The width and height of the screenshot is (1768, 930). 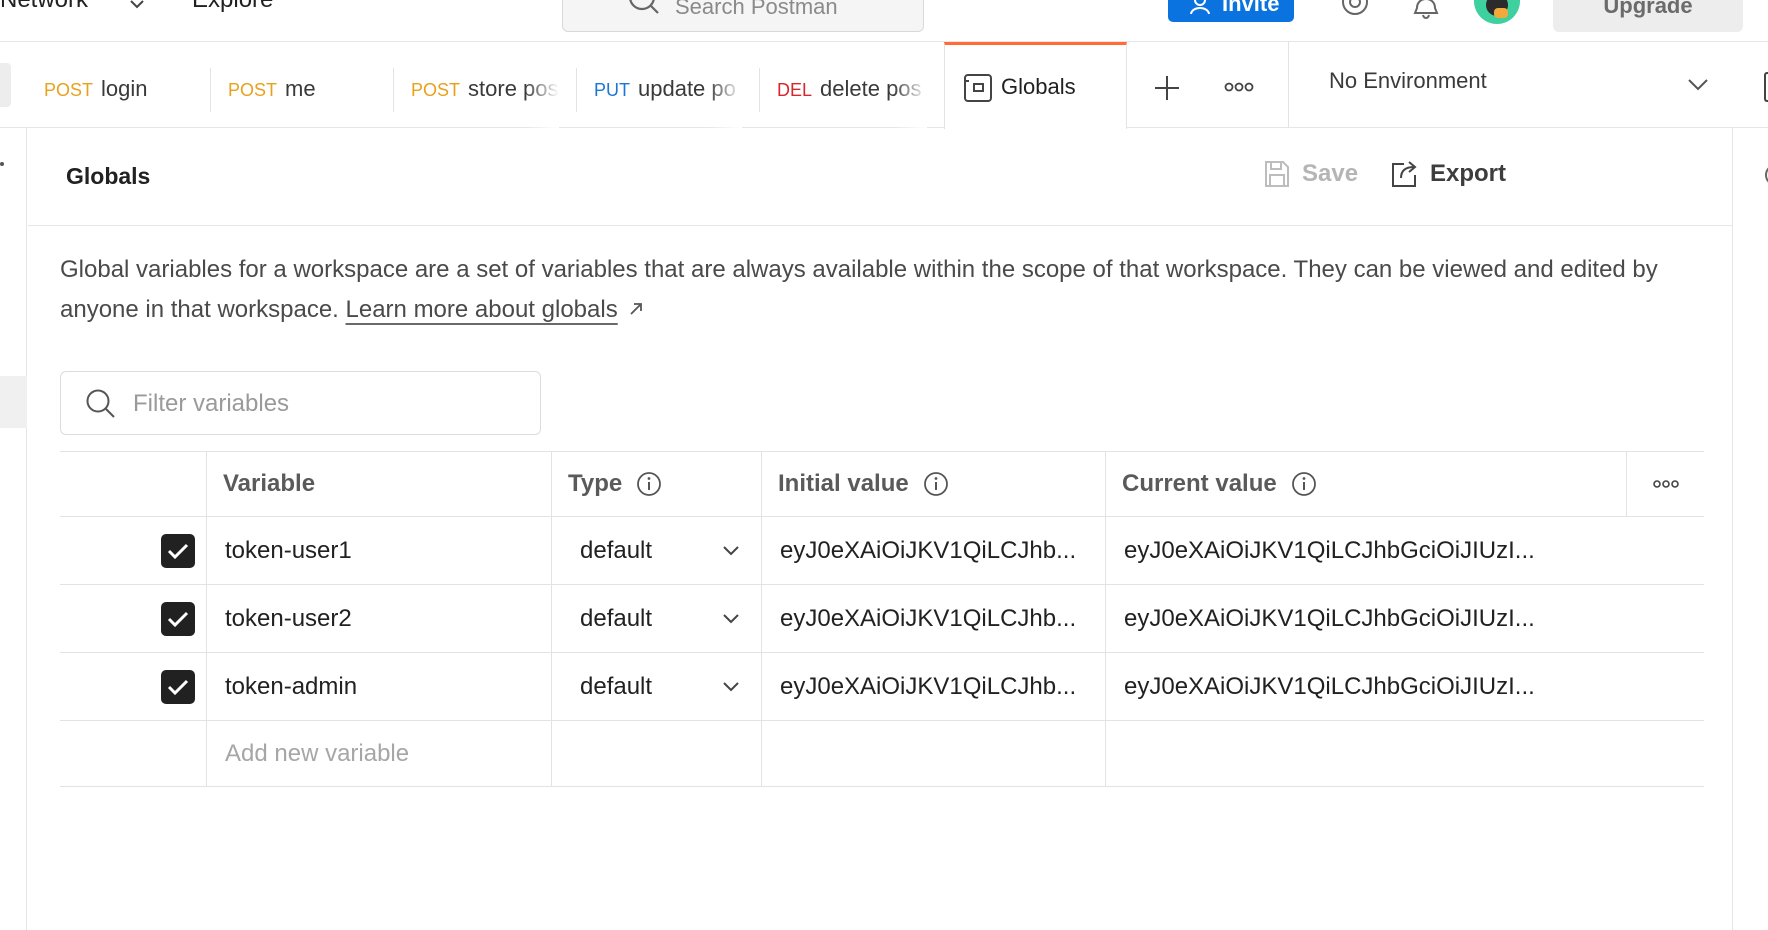 I want to click on search-placeholder: Search Postman, so click(x=756, y=9).